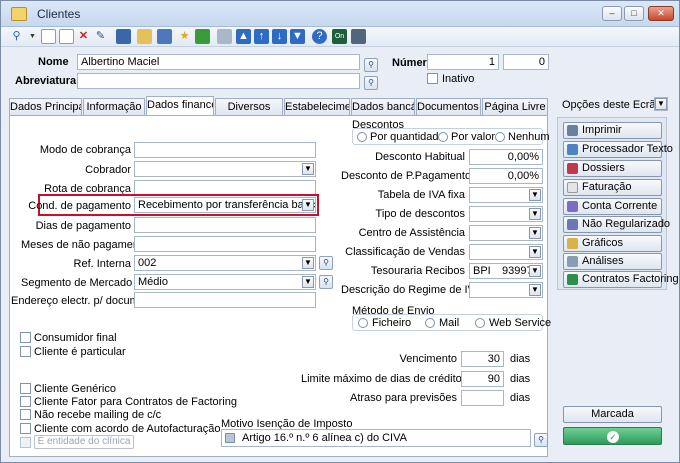  What do you see at coordinates (506, 214) in the screenshot?
I see `tipo-descontos-dropdown: ▼` at bounding box center [506, 214].